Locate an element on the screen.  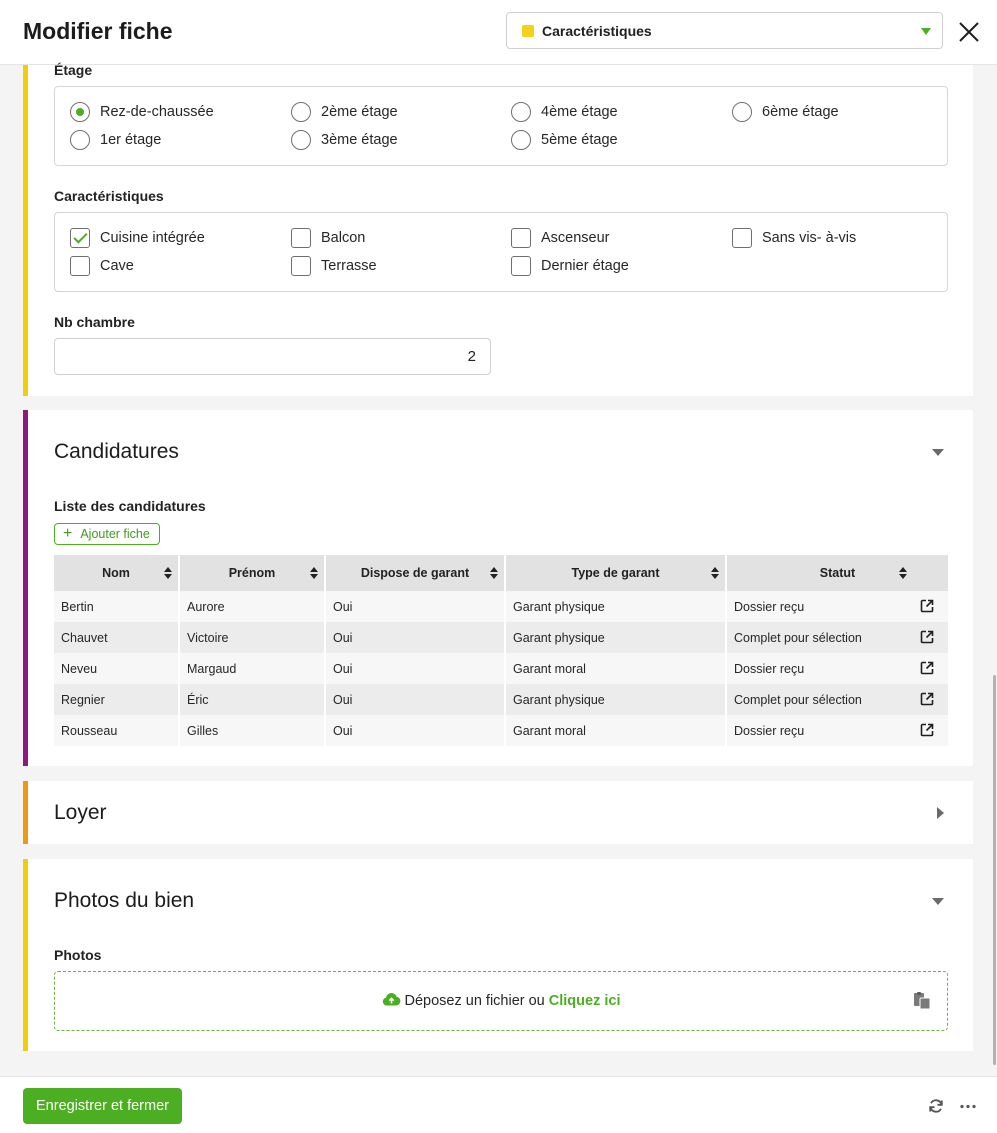
checkbox-cave: Cave is located at coordinates (102, 266).